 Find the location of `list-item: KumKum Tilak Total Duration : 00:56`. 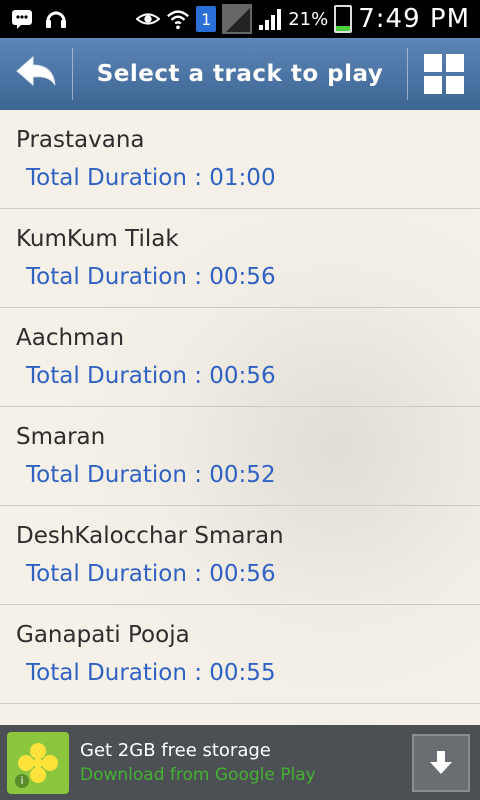

list-item: KumKum Tilak Total Duration : 00:56 is located at coordinates (240, 258).